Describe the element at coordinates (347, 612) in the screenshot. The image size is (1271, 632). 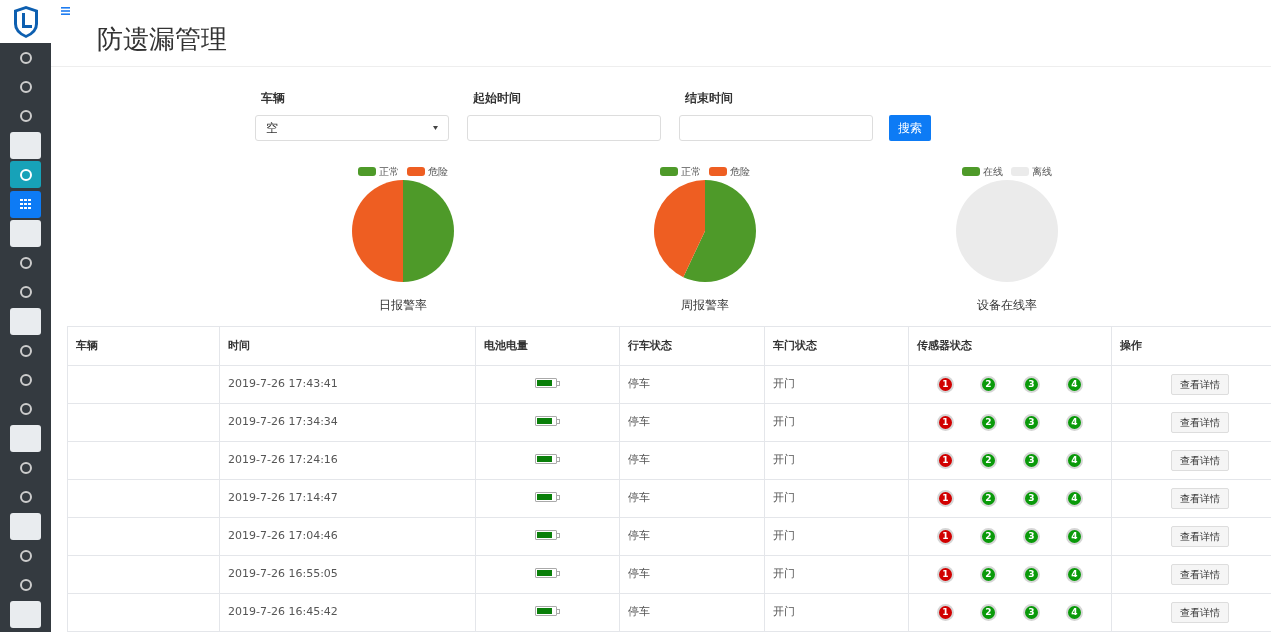
I see `time-cell: 2019-7-26 16:45:42` at that location.